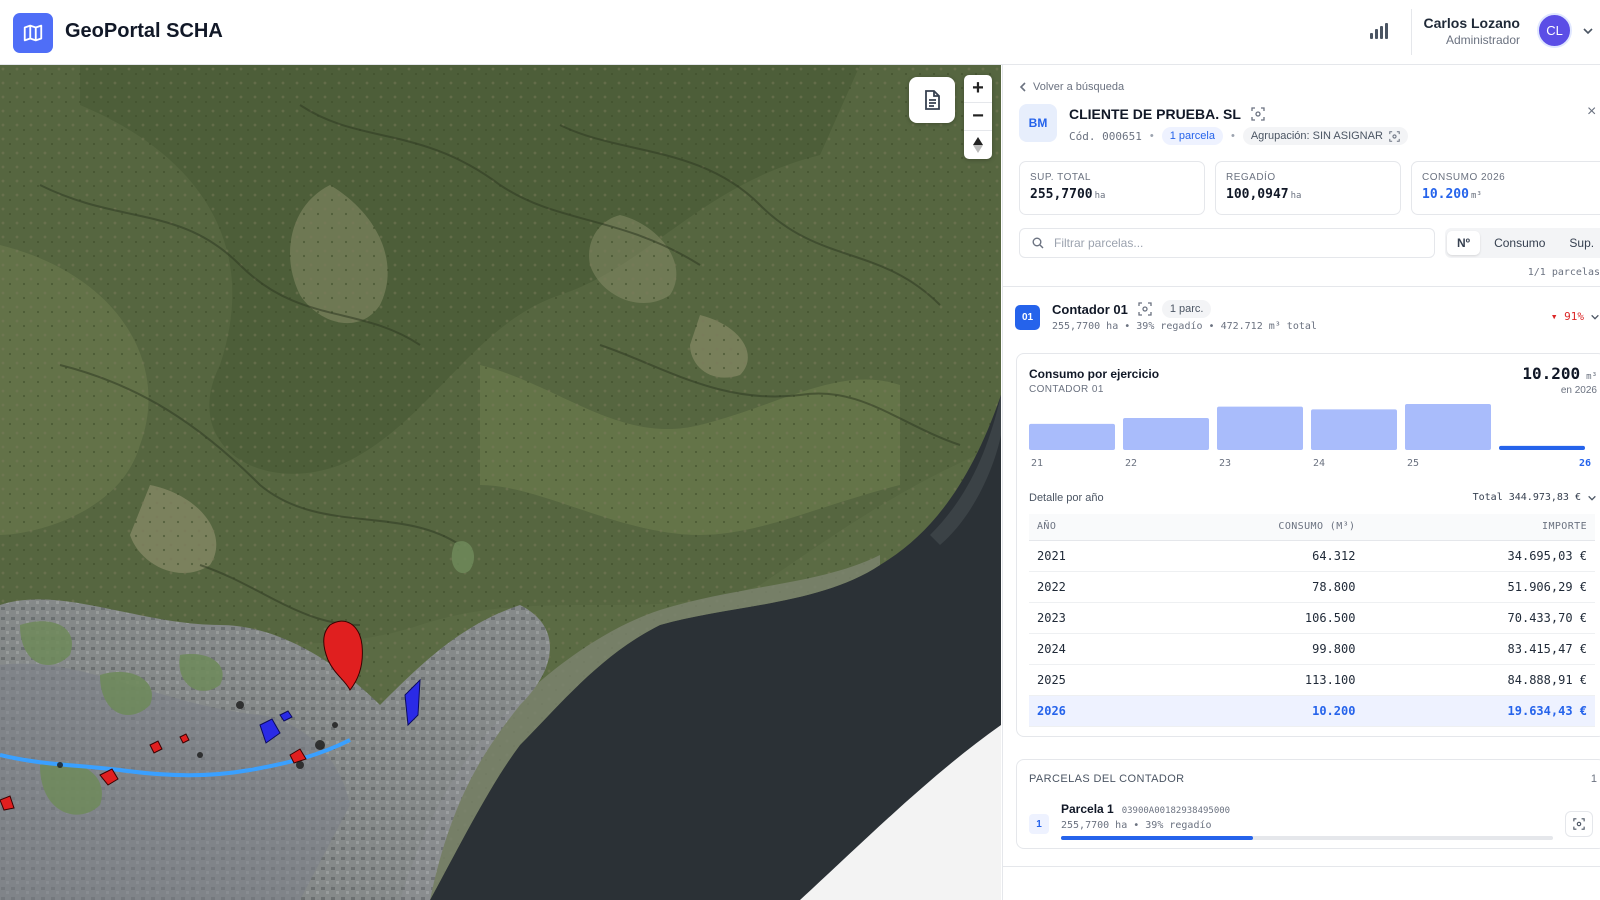  Describe the element at coordinates (1526, 497) in the screenshot. I see `detail-total-value: Total 344.973,83 €` at that location.